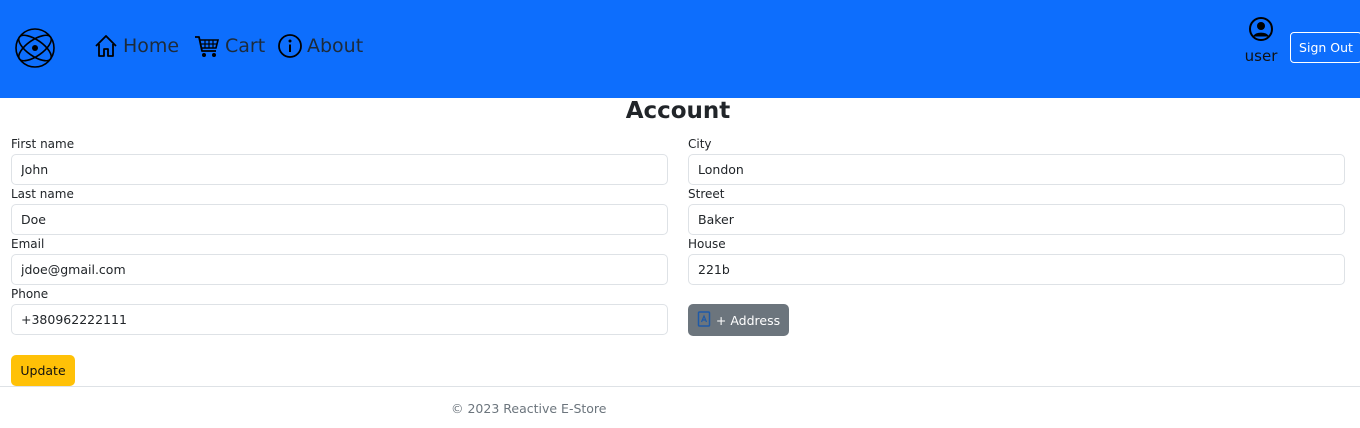  I want to click on nav-cart-label: Cart, so click(245, 46).